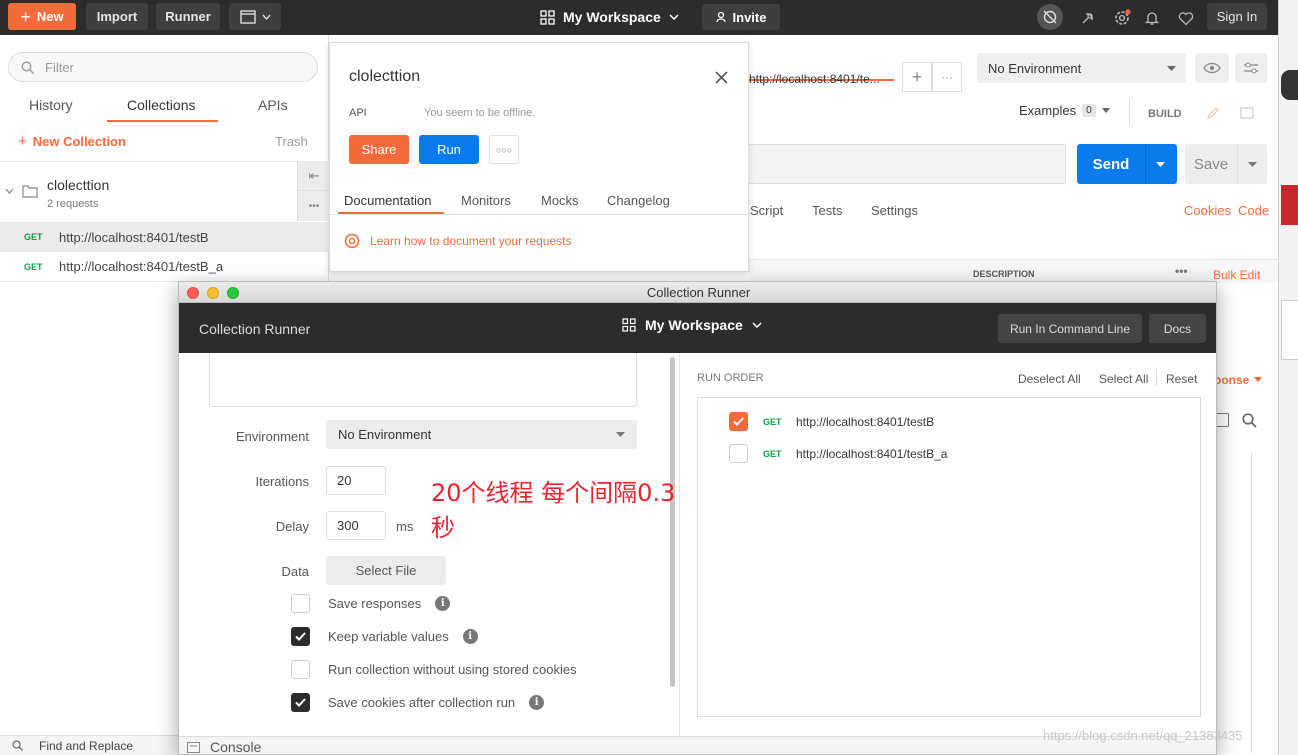  Describe the element at coordinates (766, 210) in the screenshot. I see `tab-pre-request-script: Script` at that location.